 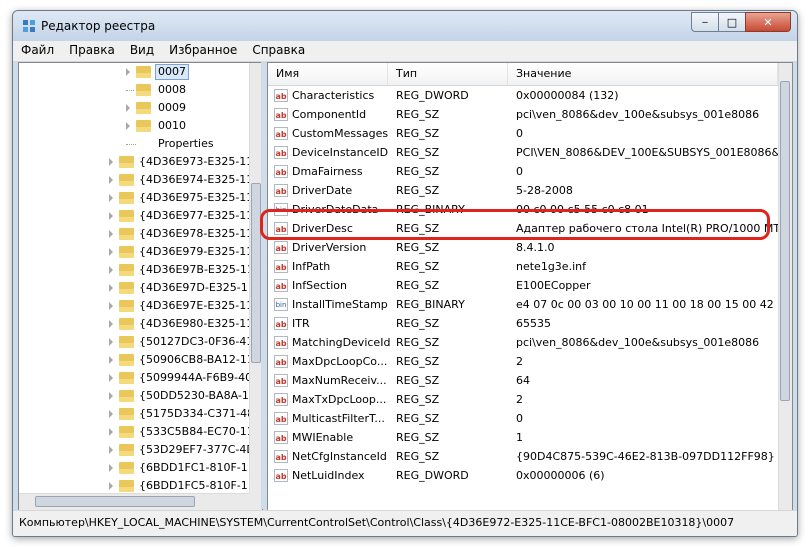 I want to click on menu-file: Файл, so click(x=37, y=51).